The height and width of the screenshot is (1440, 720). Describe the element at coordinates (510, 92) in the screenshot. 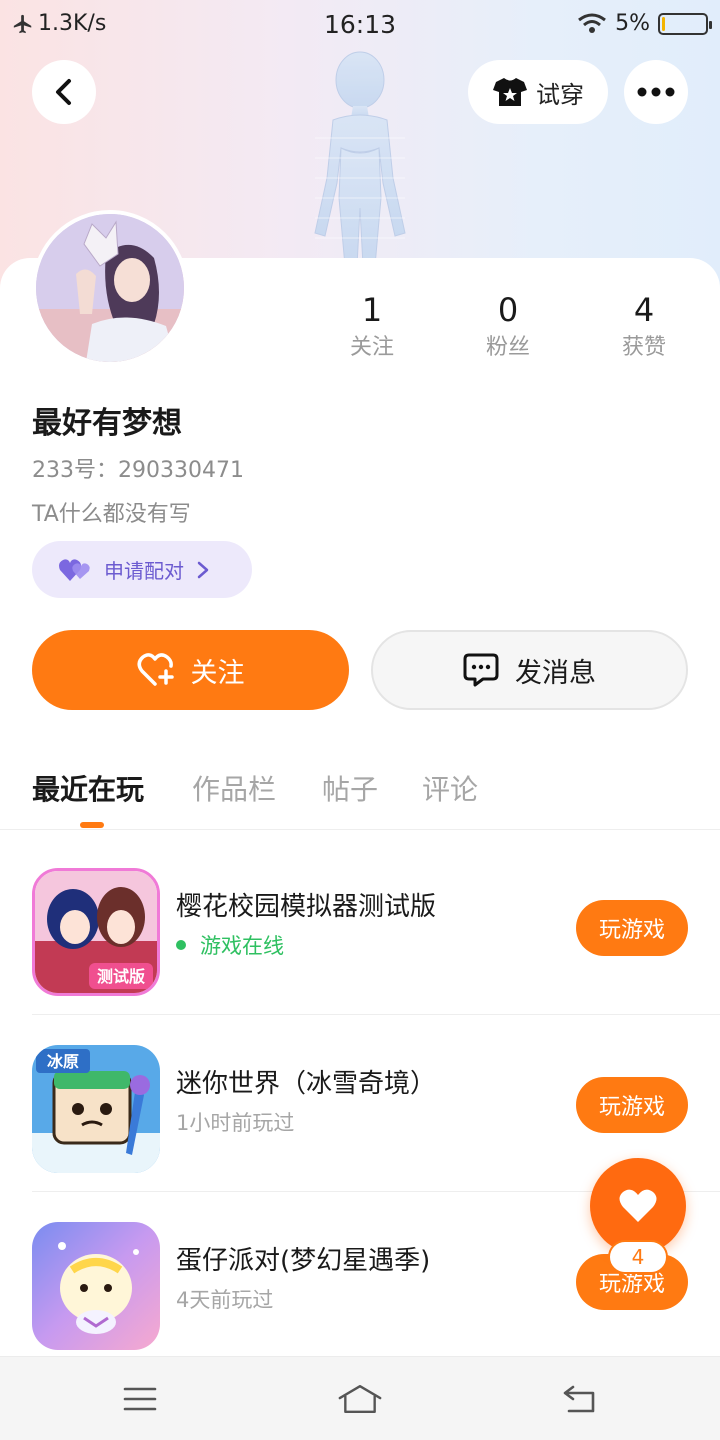

I see `tshirt-icon` at that location.